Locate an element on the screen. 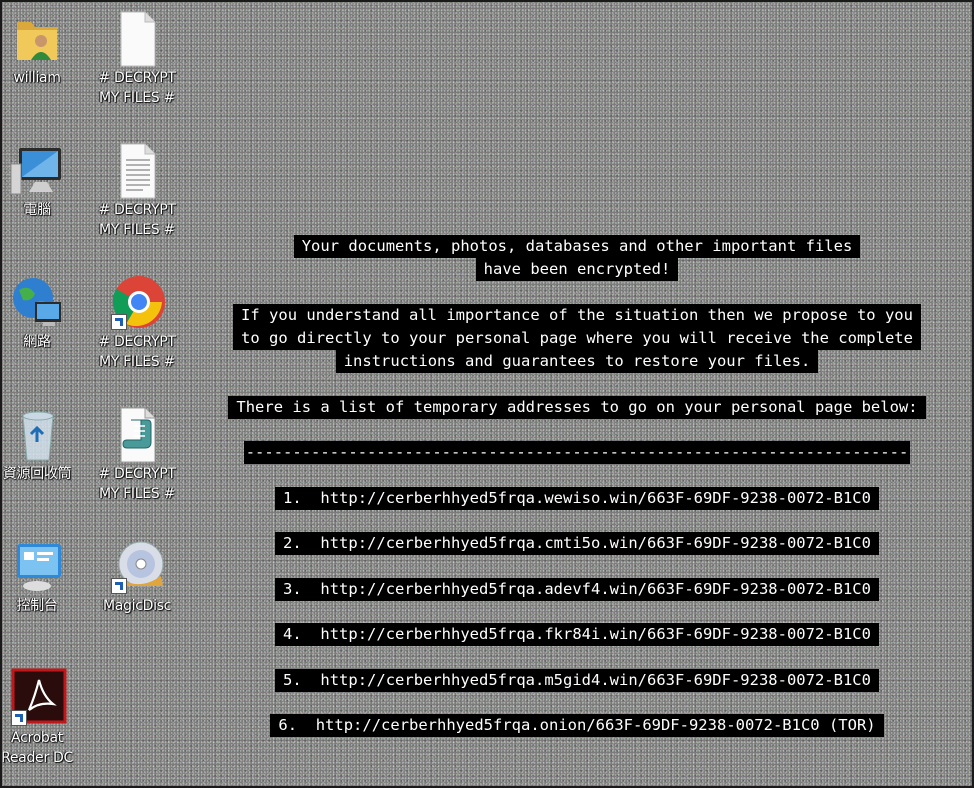  desktop-icon-network: 網路 is located at coordinates (41, 312).